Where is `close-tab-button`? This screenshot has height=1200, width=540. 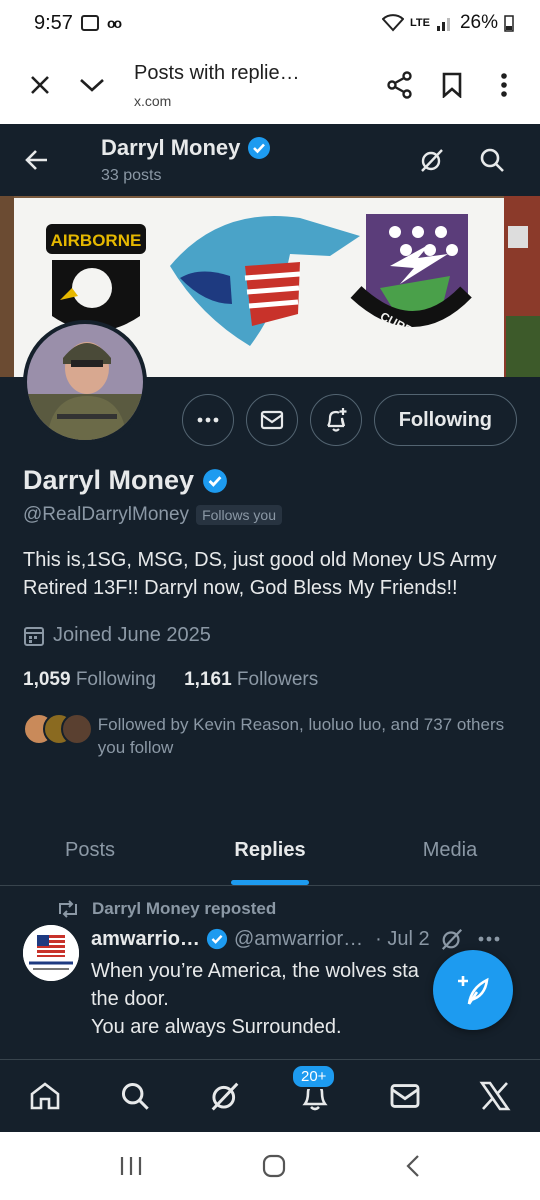
close-tab-button is located at coordinates (40, 85).